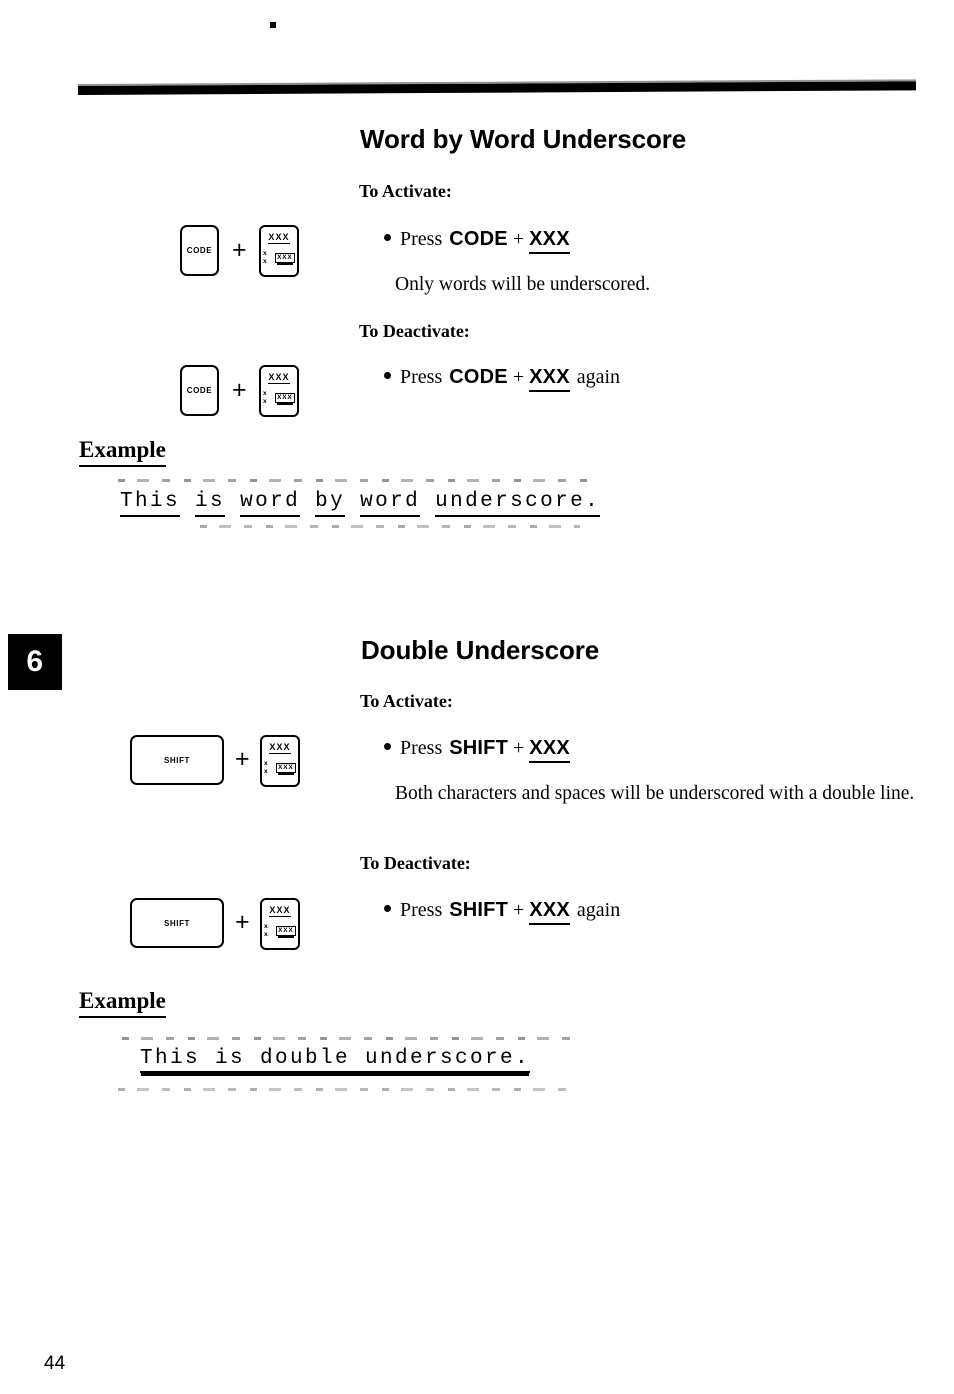 The height and width of the screenshot is (1394, 954). Describe the element at coordinates (415, 863) in the screenshot. I see `to-deactivate-heading-2: To Deactivate:` at that location.